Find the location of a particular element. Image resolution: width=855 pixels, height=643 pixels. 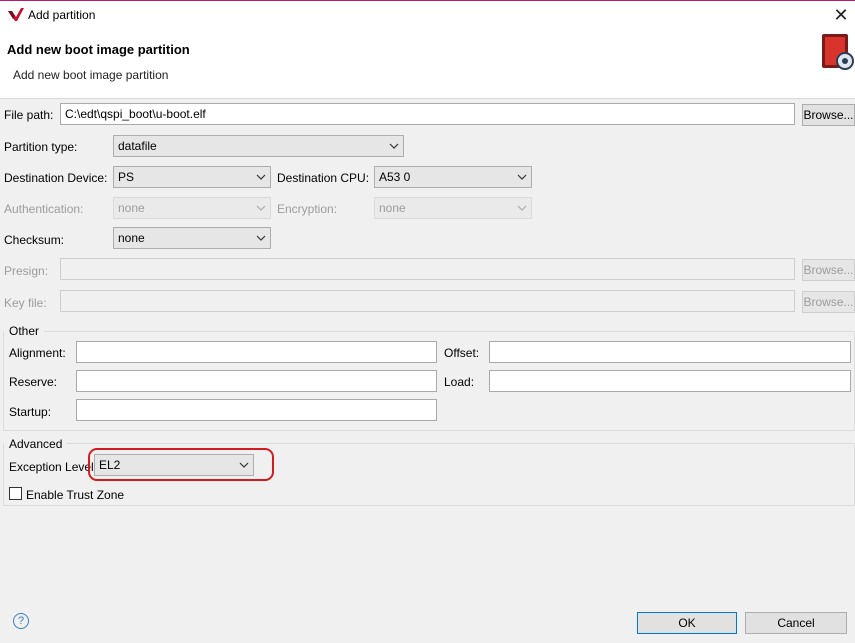

title-bar: Add partition ✕ is located at coordinates (427, 15).